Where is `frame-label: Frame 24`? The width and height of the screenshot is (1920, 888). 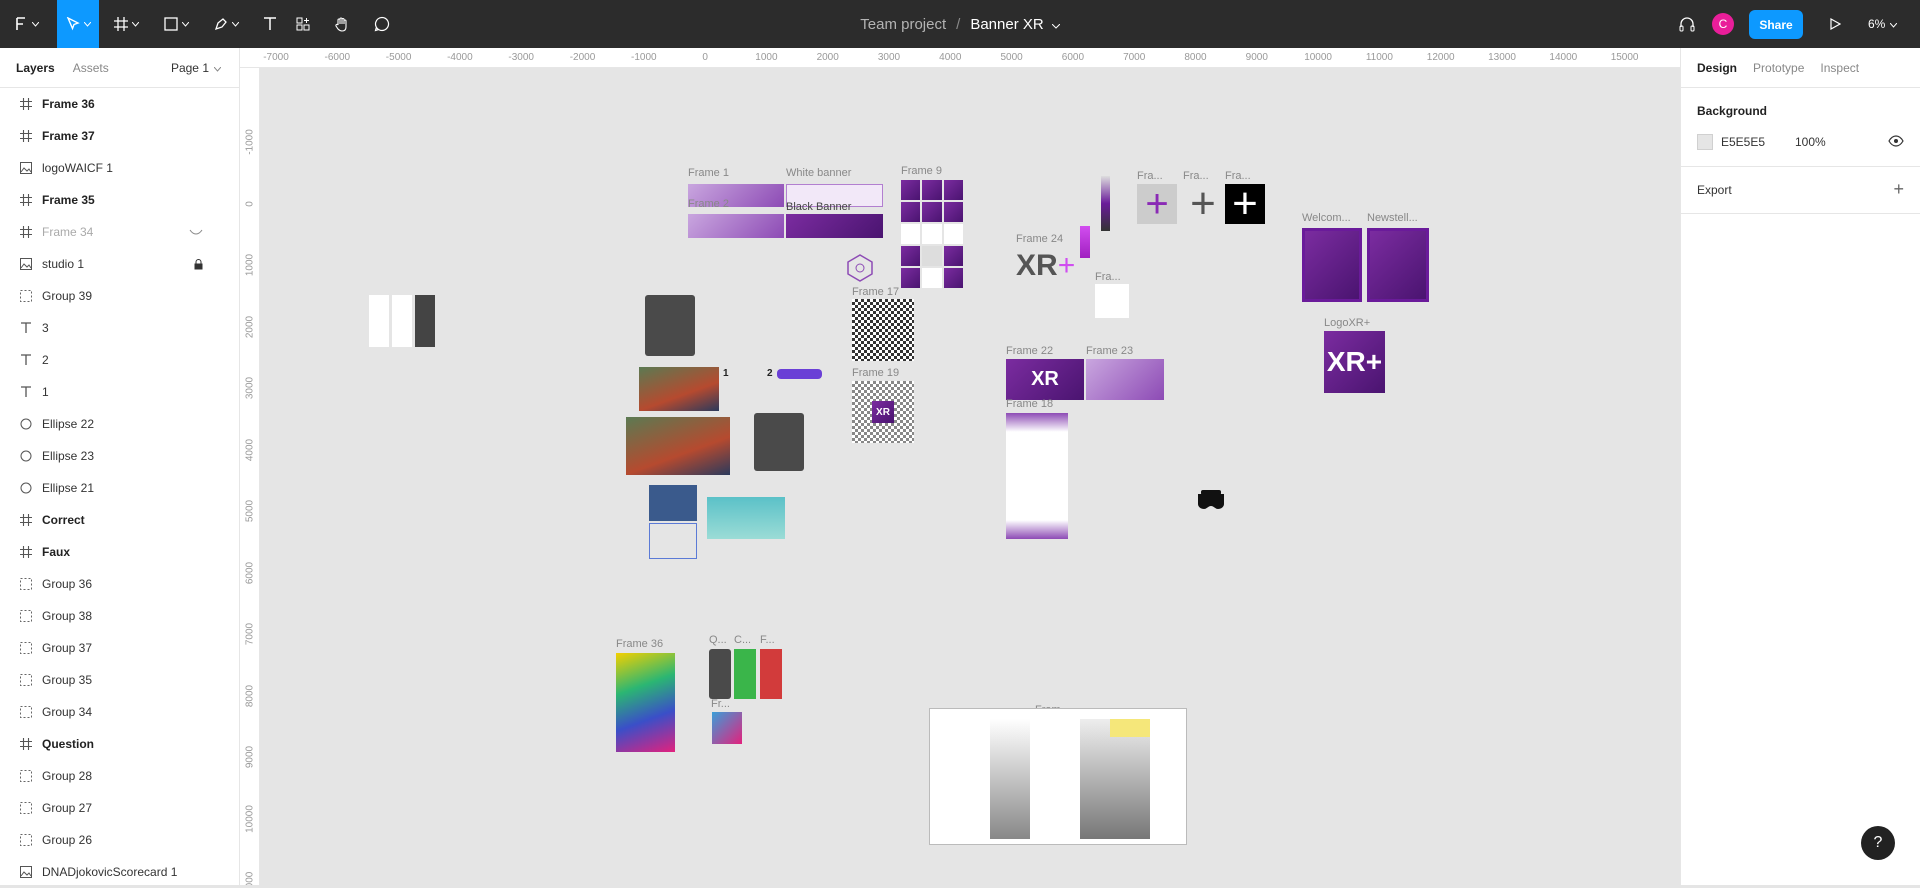 frame-label: Frame 24 is located at coordinates (1039, 239).